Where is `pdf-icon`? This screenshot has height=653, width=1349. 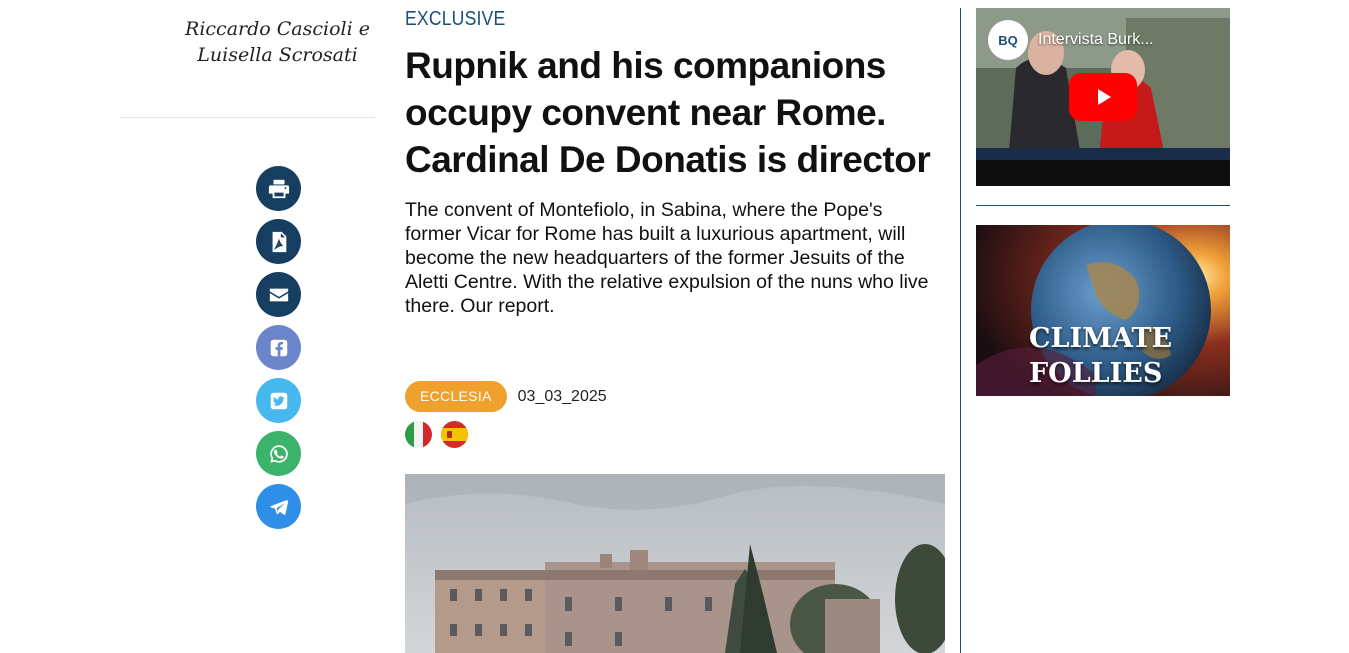
pdf-icon is located at coordinates (279, 241).